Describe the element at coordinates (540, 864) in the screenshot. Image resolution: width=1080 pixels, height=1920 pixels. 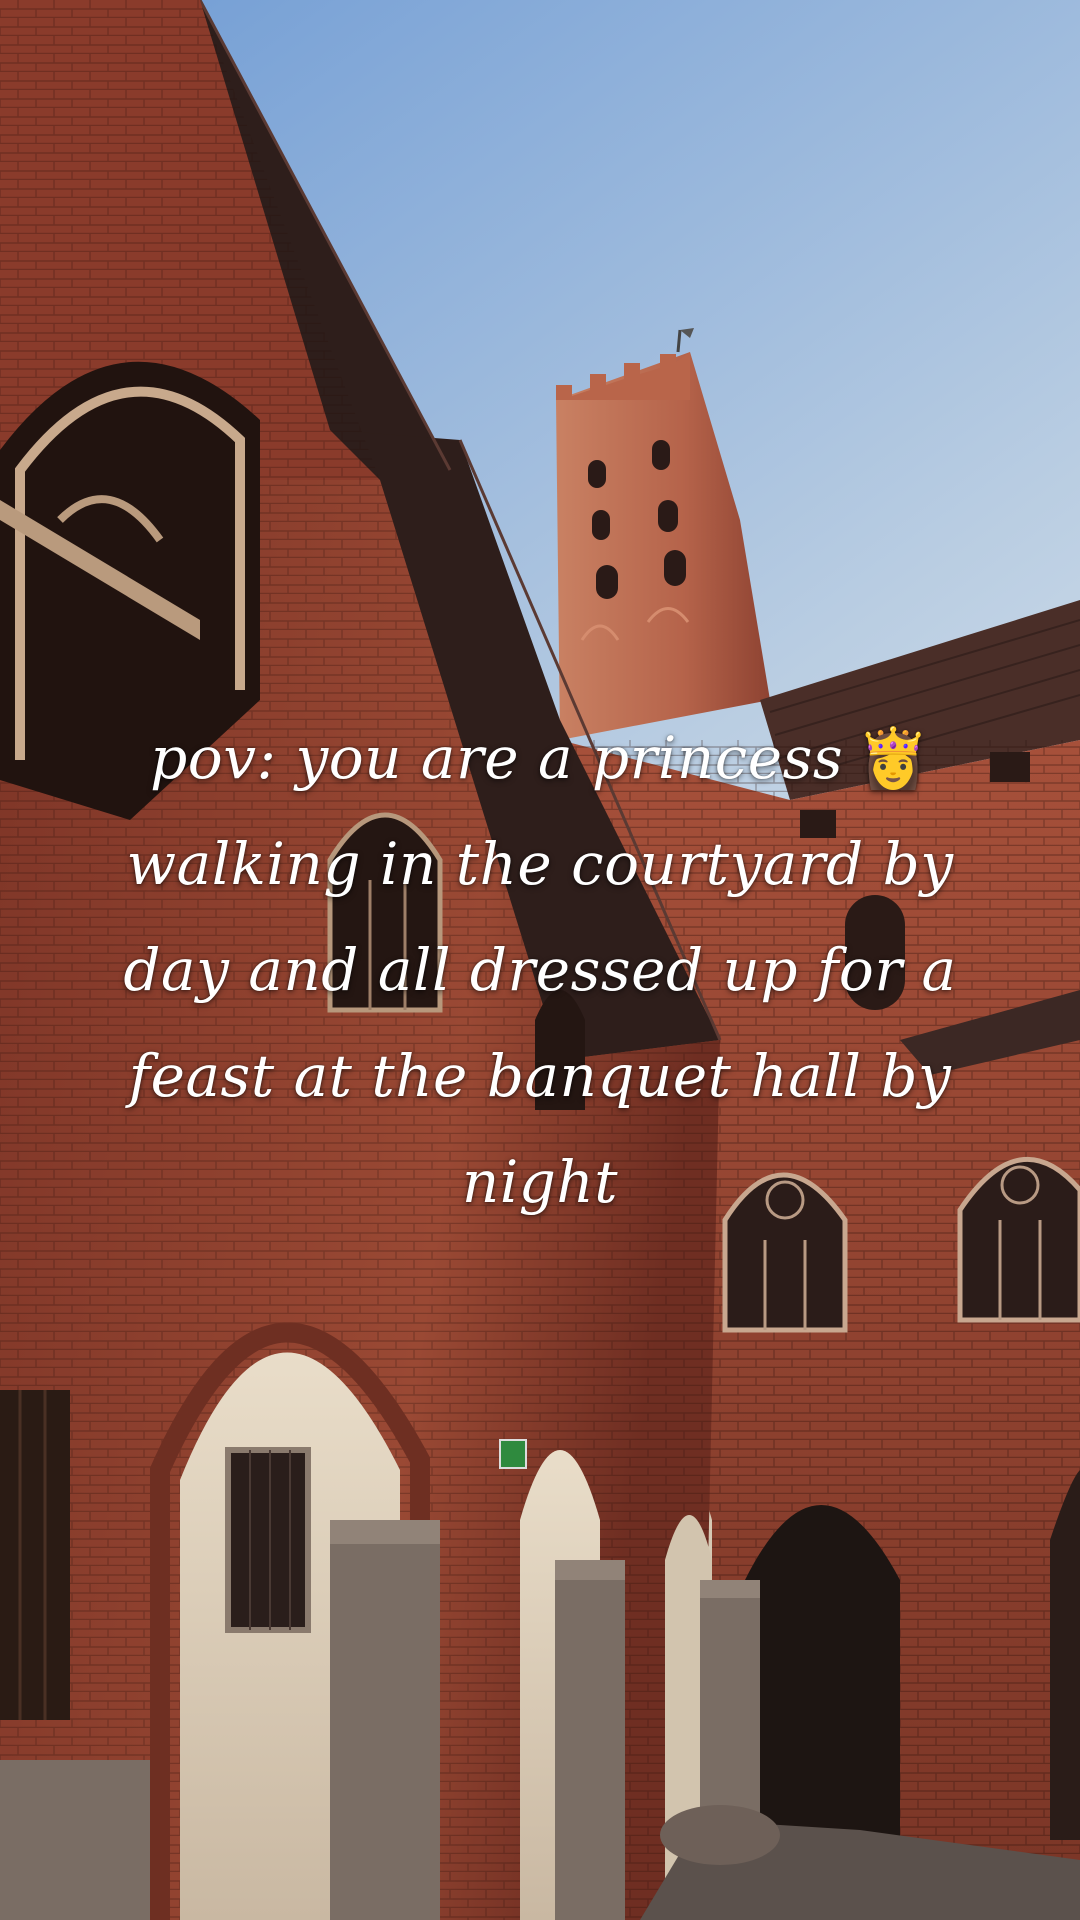
I see `caption-line-2: walking in the courtyard by` at that location.